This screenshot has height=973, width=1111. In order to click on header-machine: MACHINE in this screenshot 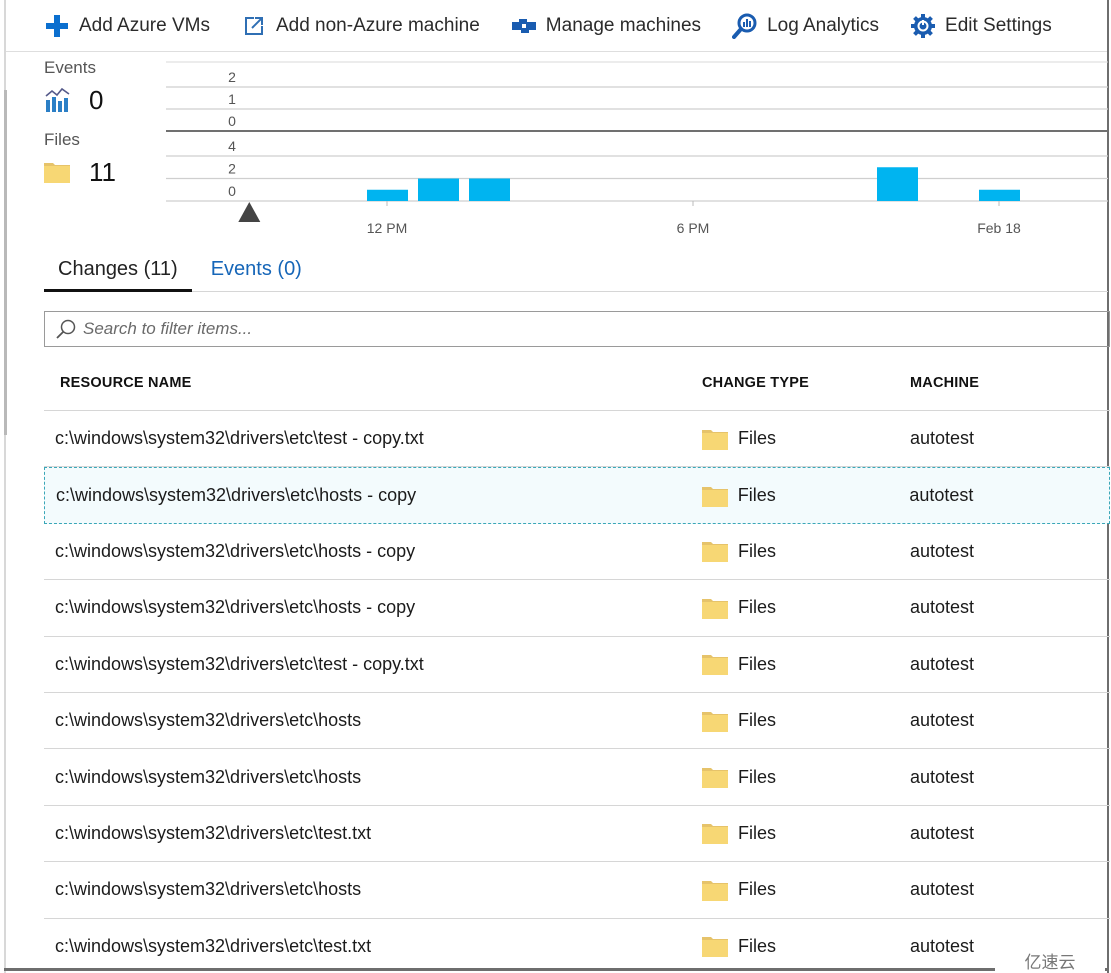, I will do `click(1010, 383)`.